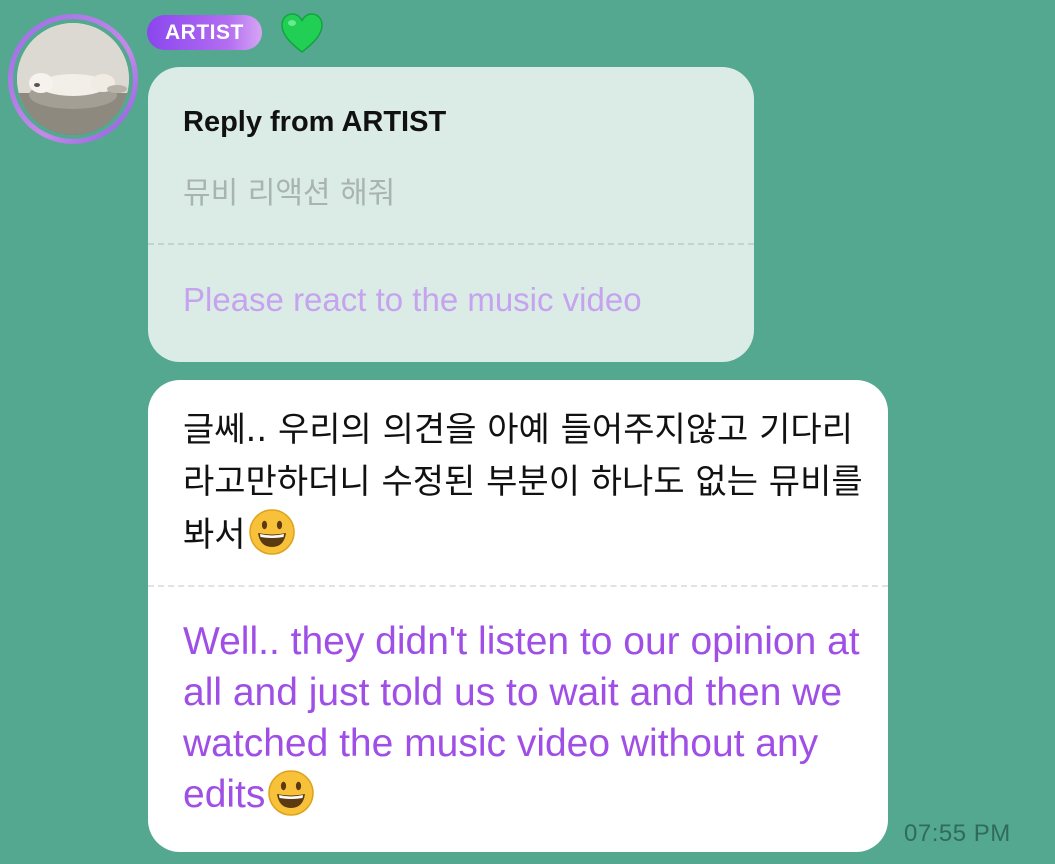 This screenshot has height=864, width=1055. I want to click on green-heart-icon, so click(302, 33).